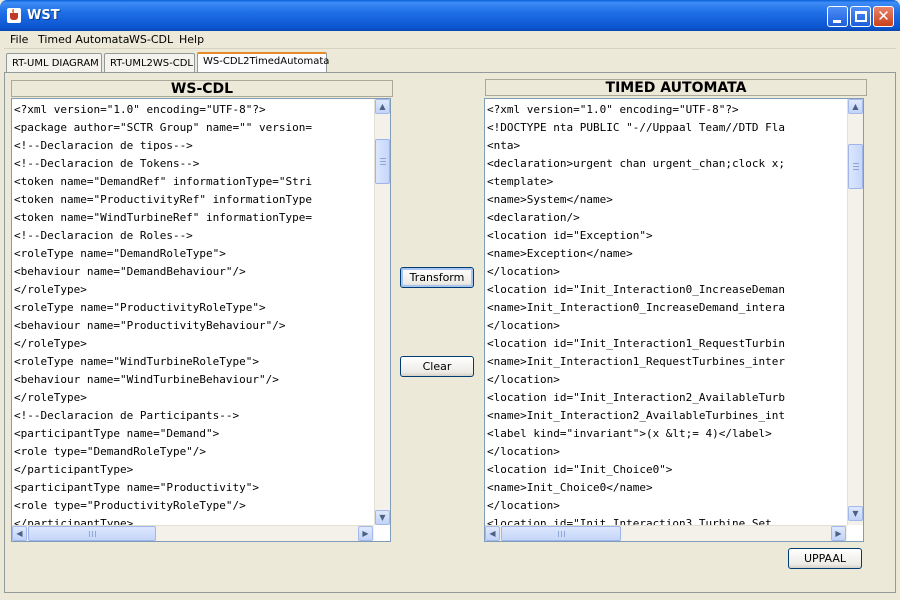 This screenshot has height=600, width=900. What do you see at coordinates (825, 558) in the screenshot?
I see `uppaal-button: UPPAAL` at bounding box center [825, 558].